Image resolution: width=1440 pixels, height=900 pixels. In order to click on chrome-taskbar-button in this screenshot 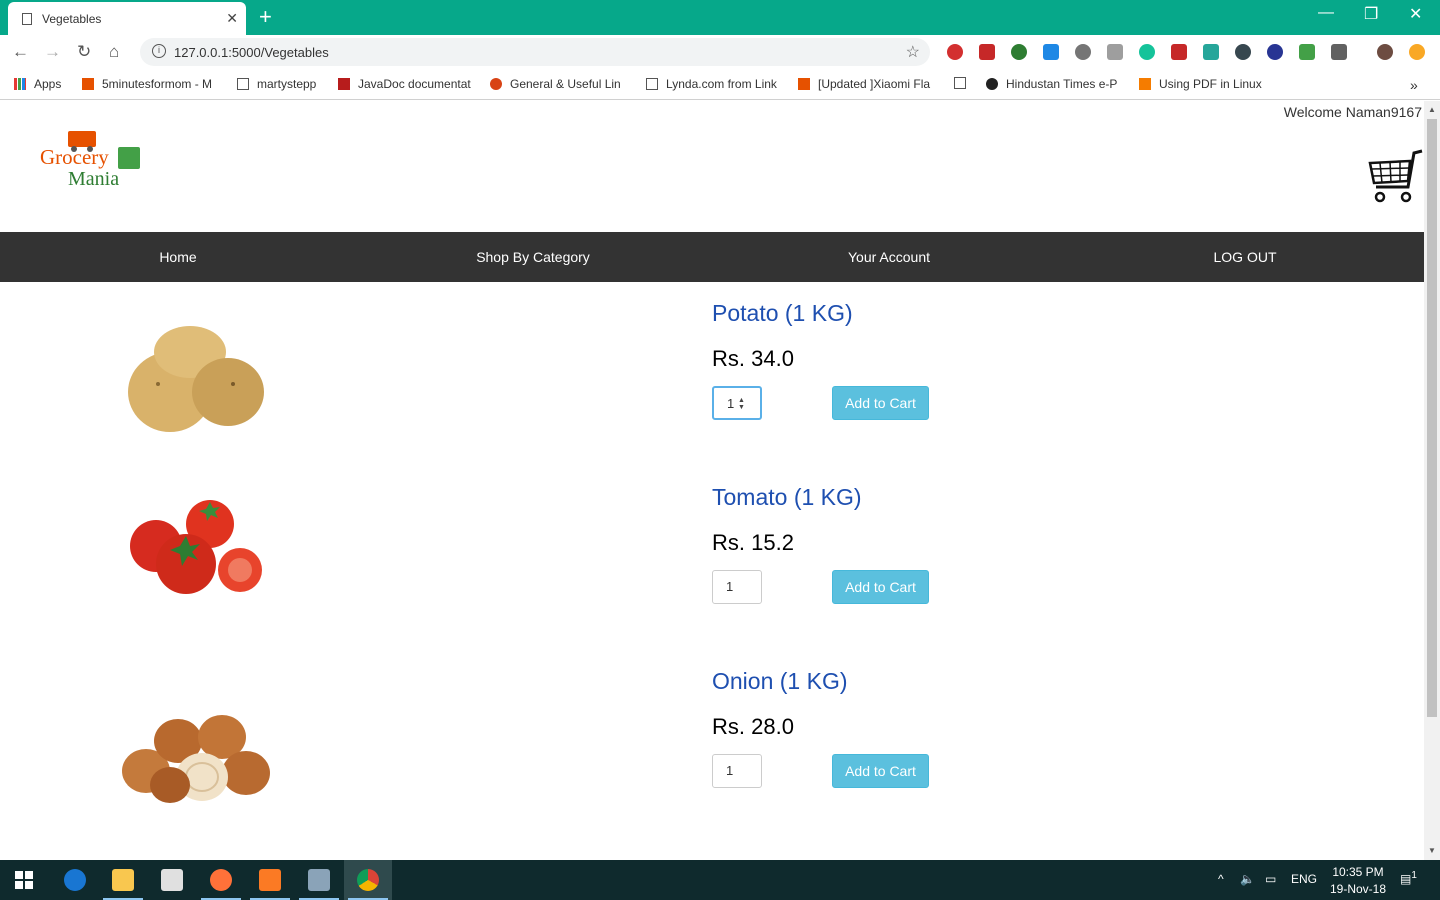, I will do `click(368, 880)`.